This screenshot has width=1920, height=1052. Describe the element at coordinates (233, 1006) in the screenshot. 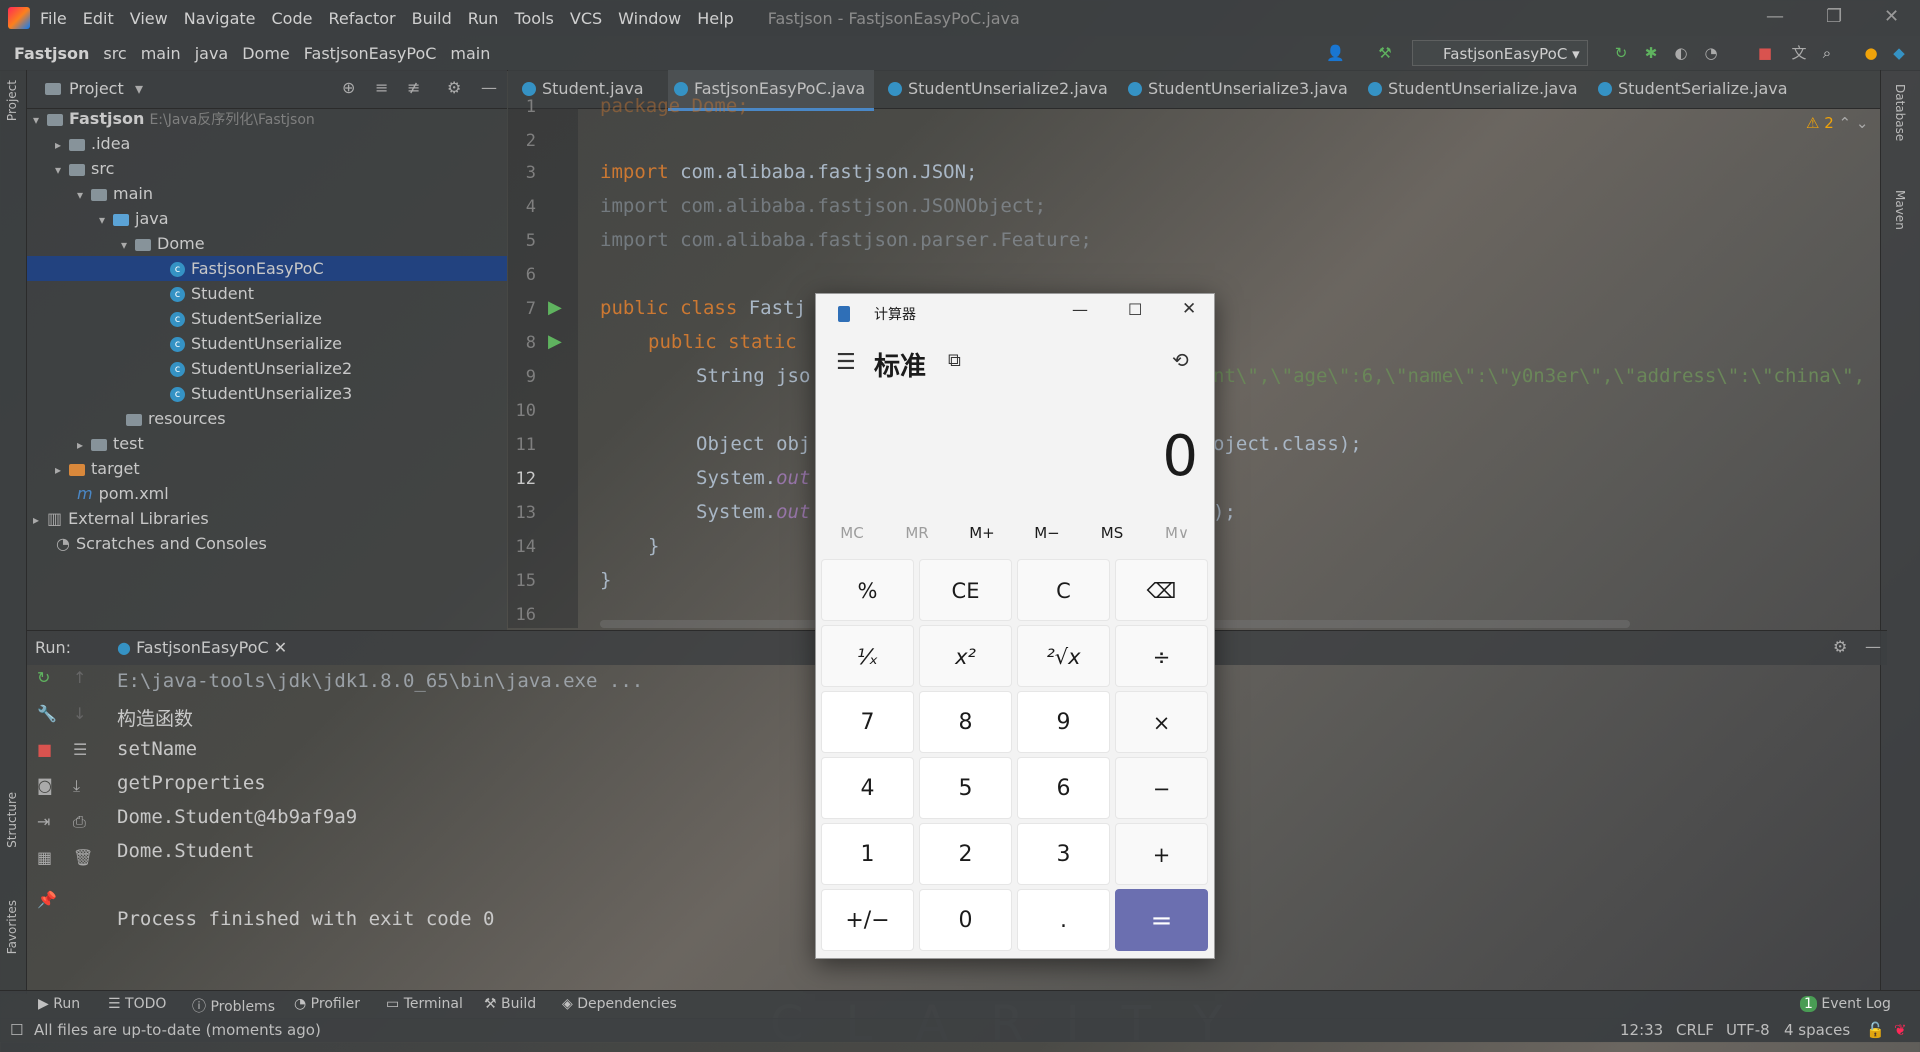

I see `tool-problems: ⓘ Problems` at that location.